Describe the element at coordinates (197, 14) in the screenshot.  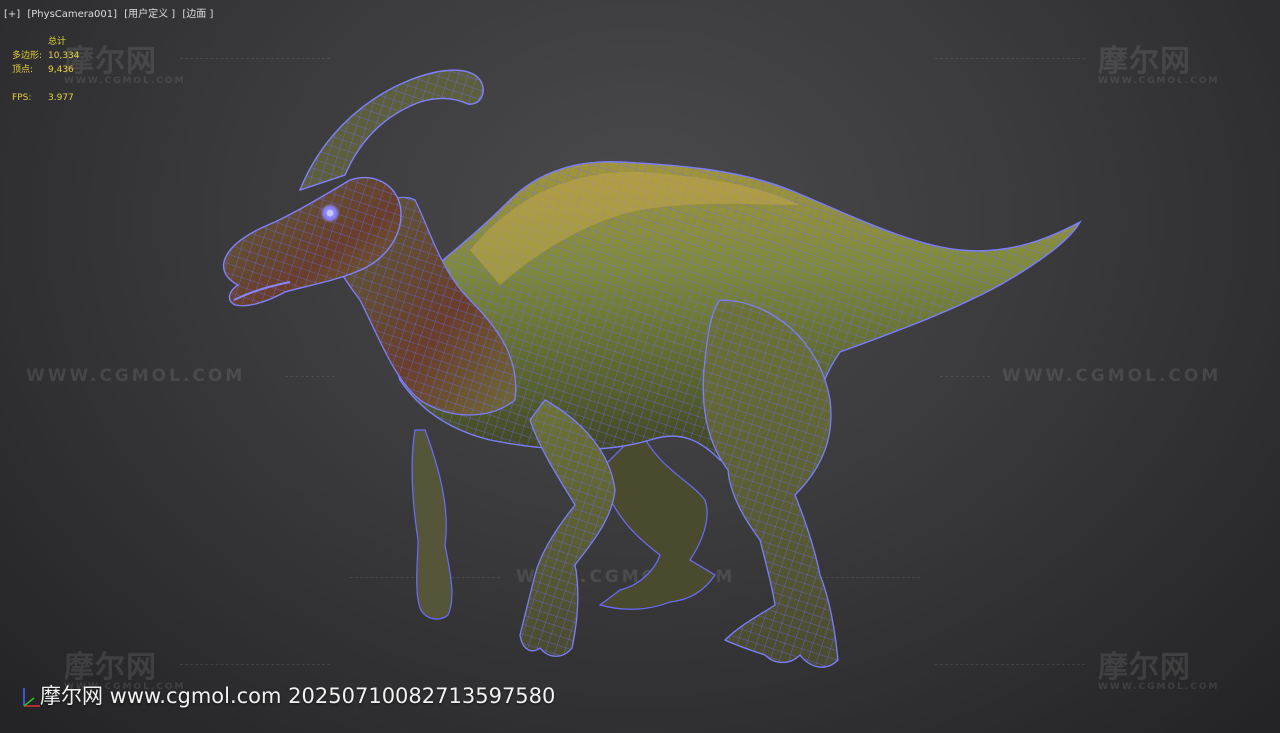
I see `viewport-shading-menu: [边面 ]` at that location.